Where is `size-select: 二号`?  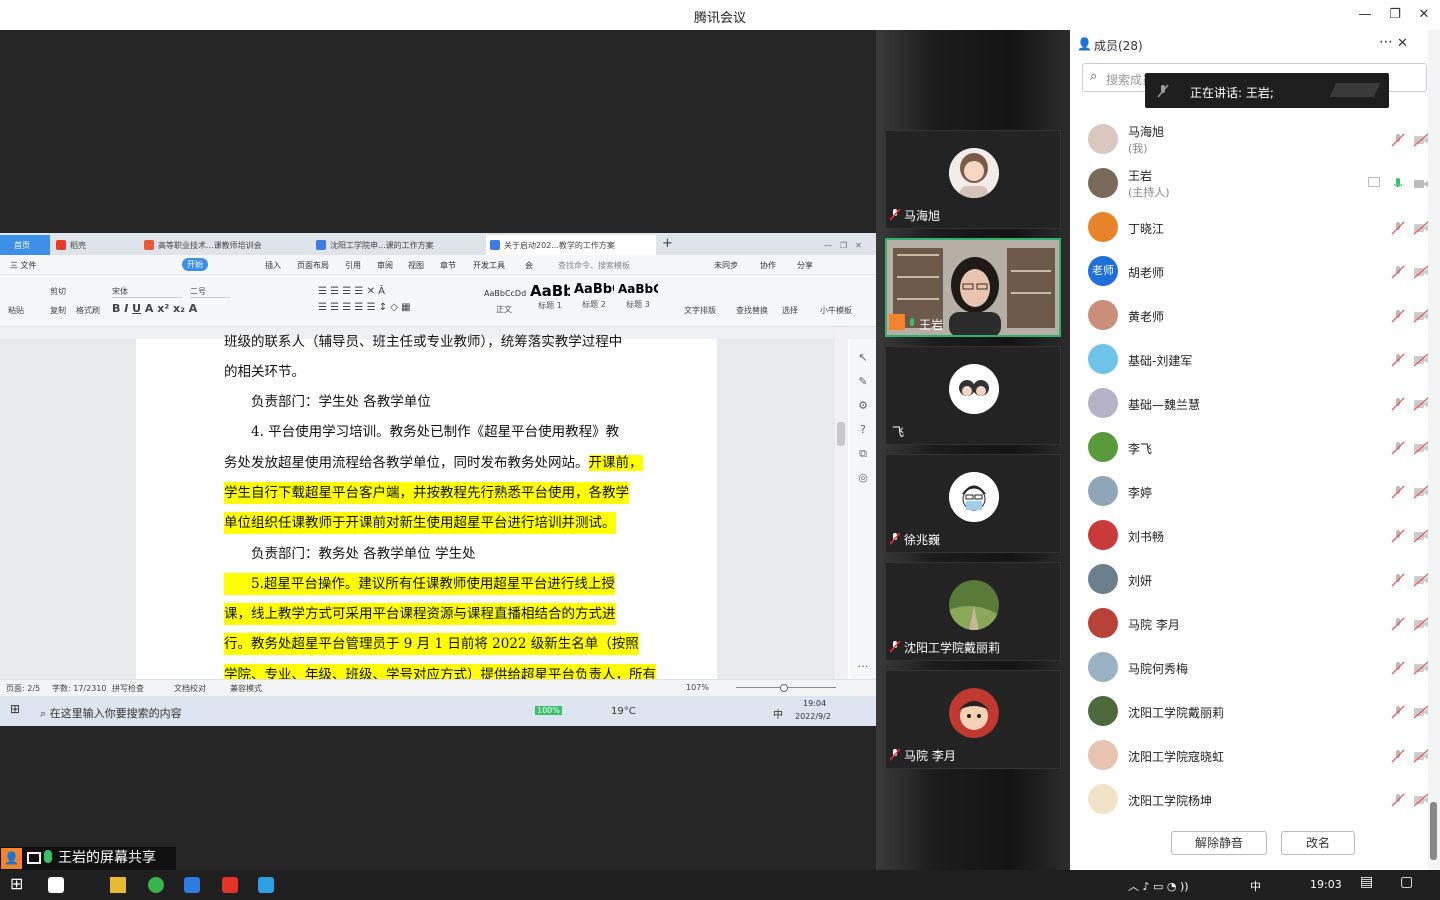 size-select: 二号 is located at coordinates (210, 292).